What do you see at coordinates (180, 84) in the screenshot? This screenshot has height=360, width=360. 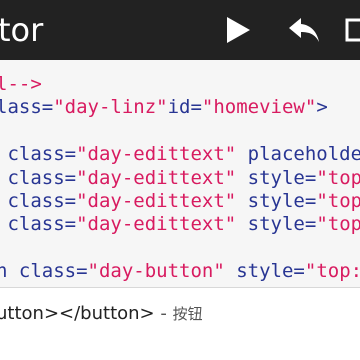 I see `code-line: l-->` at bounding box center [180, 84].